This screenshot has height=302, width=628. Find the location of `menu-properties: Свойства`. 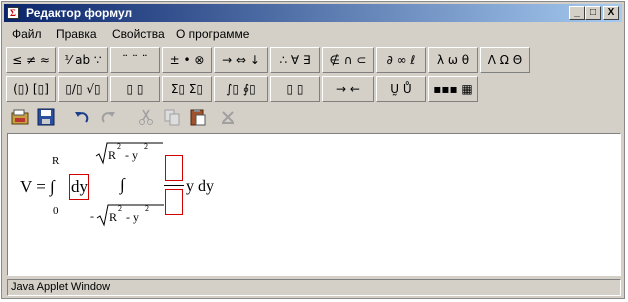

menu-properties: Свойства is located at coordinates (138, 34).